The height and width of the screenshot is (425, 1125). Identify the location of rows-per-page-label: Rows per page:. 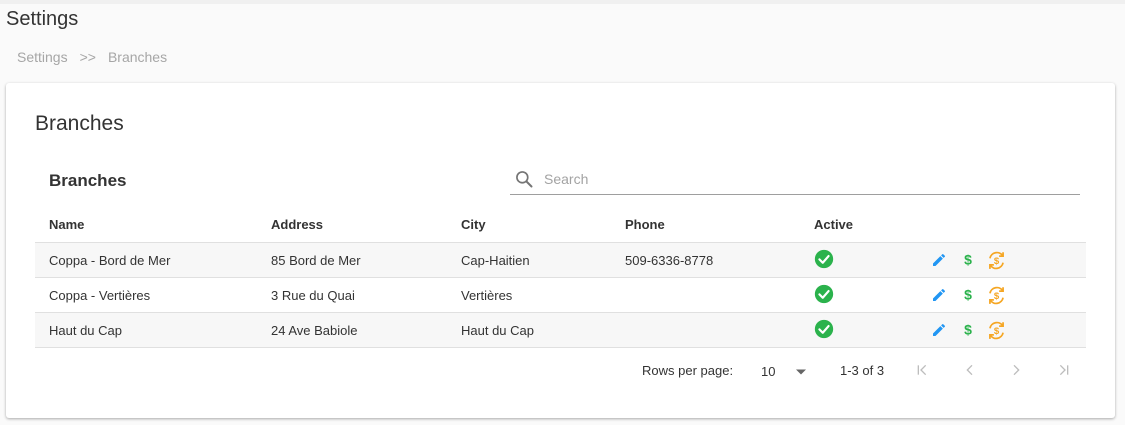
(688, 370).